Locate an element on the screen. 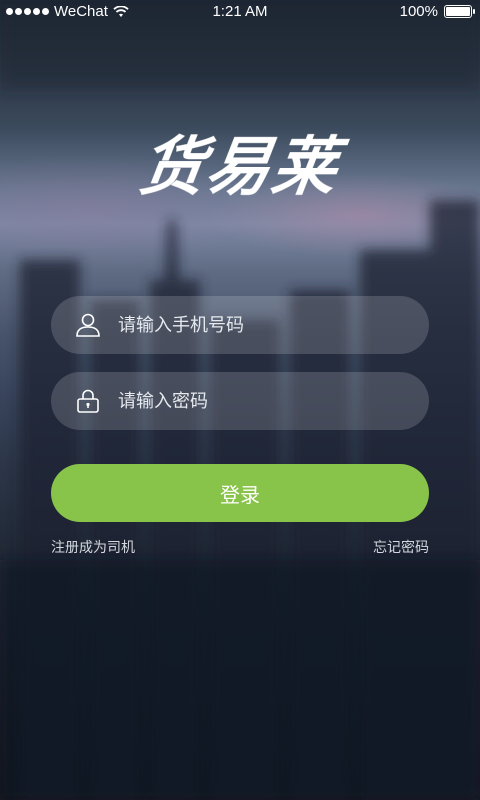 The image size is (480, 800). phone-field is located at coordinates (240, 325).